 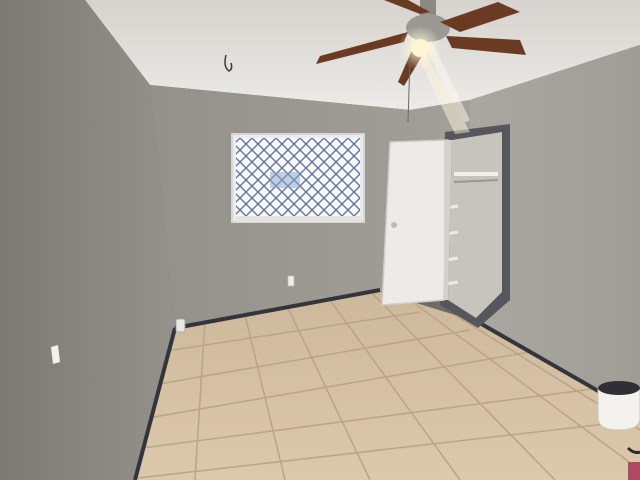 What do you see at coordinates (180, 325) in the screenshot?
I see `small-cup` at bounding box center [180, 325].